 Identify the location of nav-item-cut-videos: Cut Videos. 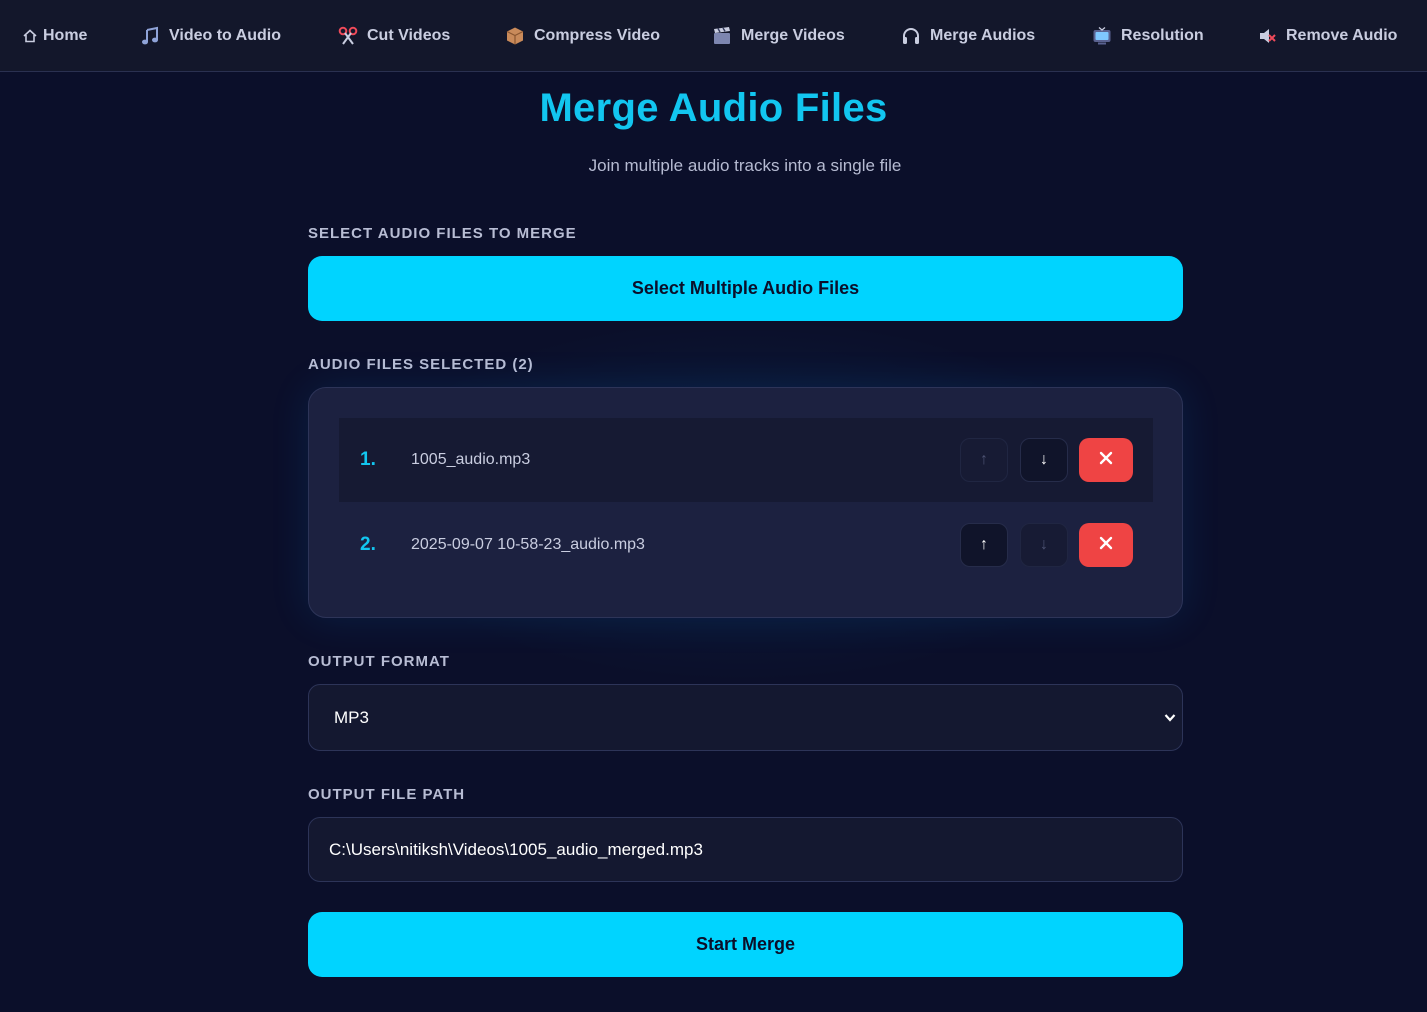
(394, 35).